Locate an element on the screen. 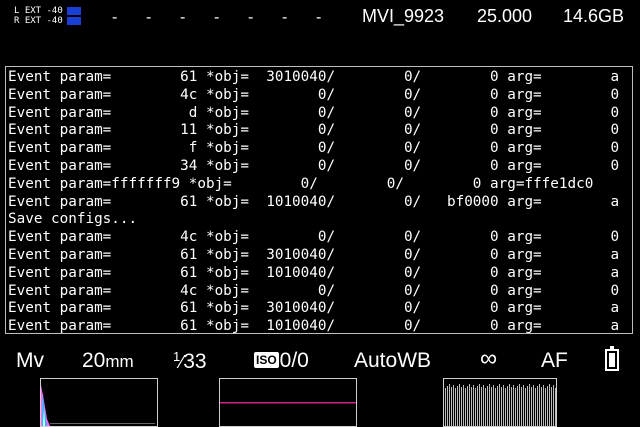 This screenshot has width=640, height=427. shooting-info-bar: Mv 20mm 1⁄33 ISO 0/0 AutoWB ∞ AF is located at coordinates (320, 362).